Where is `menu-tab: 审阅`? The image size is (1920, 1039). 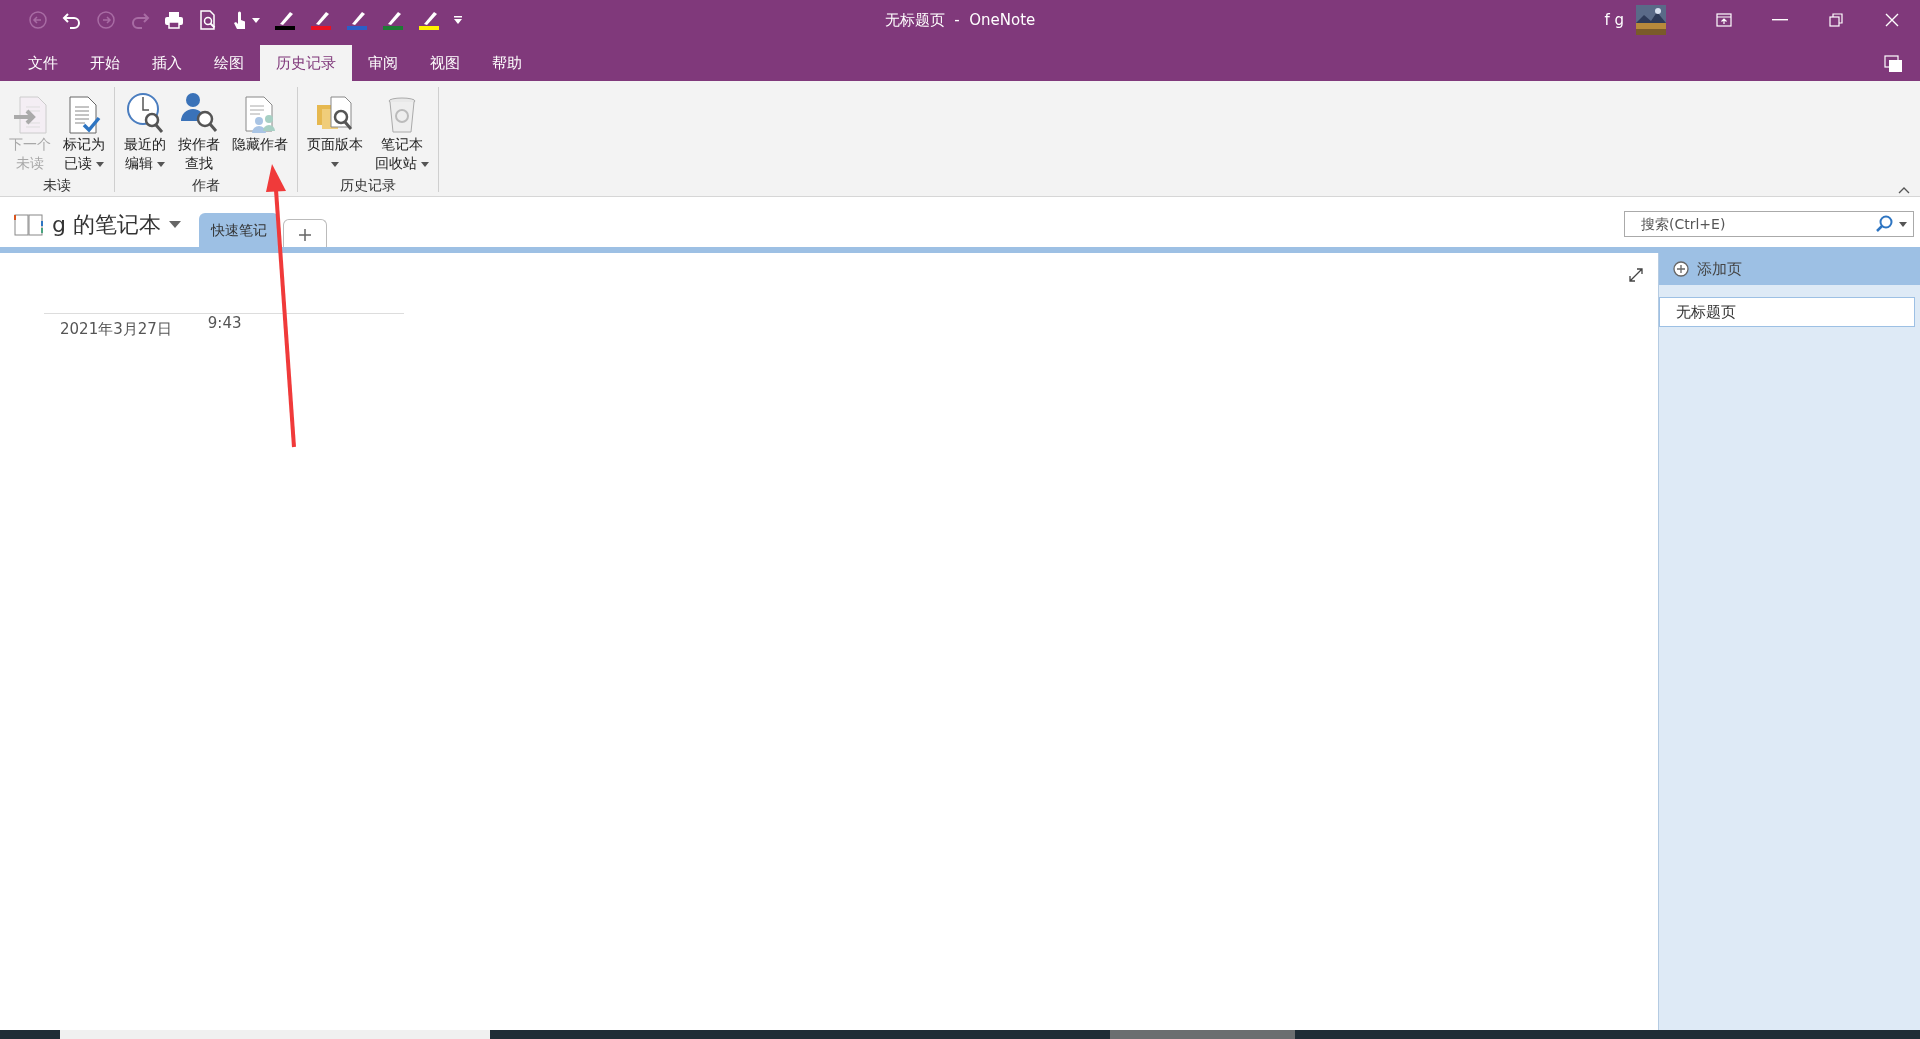 menu-tab: 审阅 is located at coordinates (383, 63).